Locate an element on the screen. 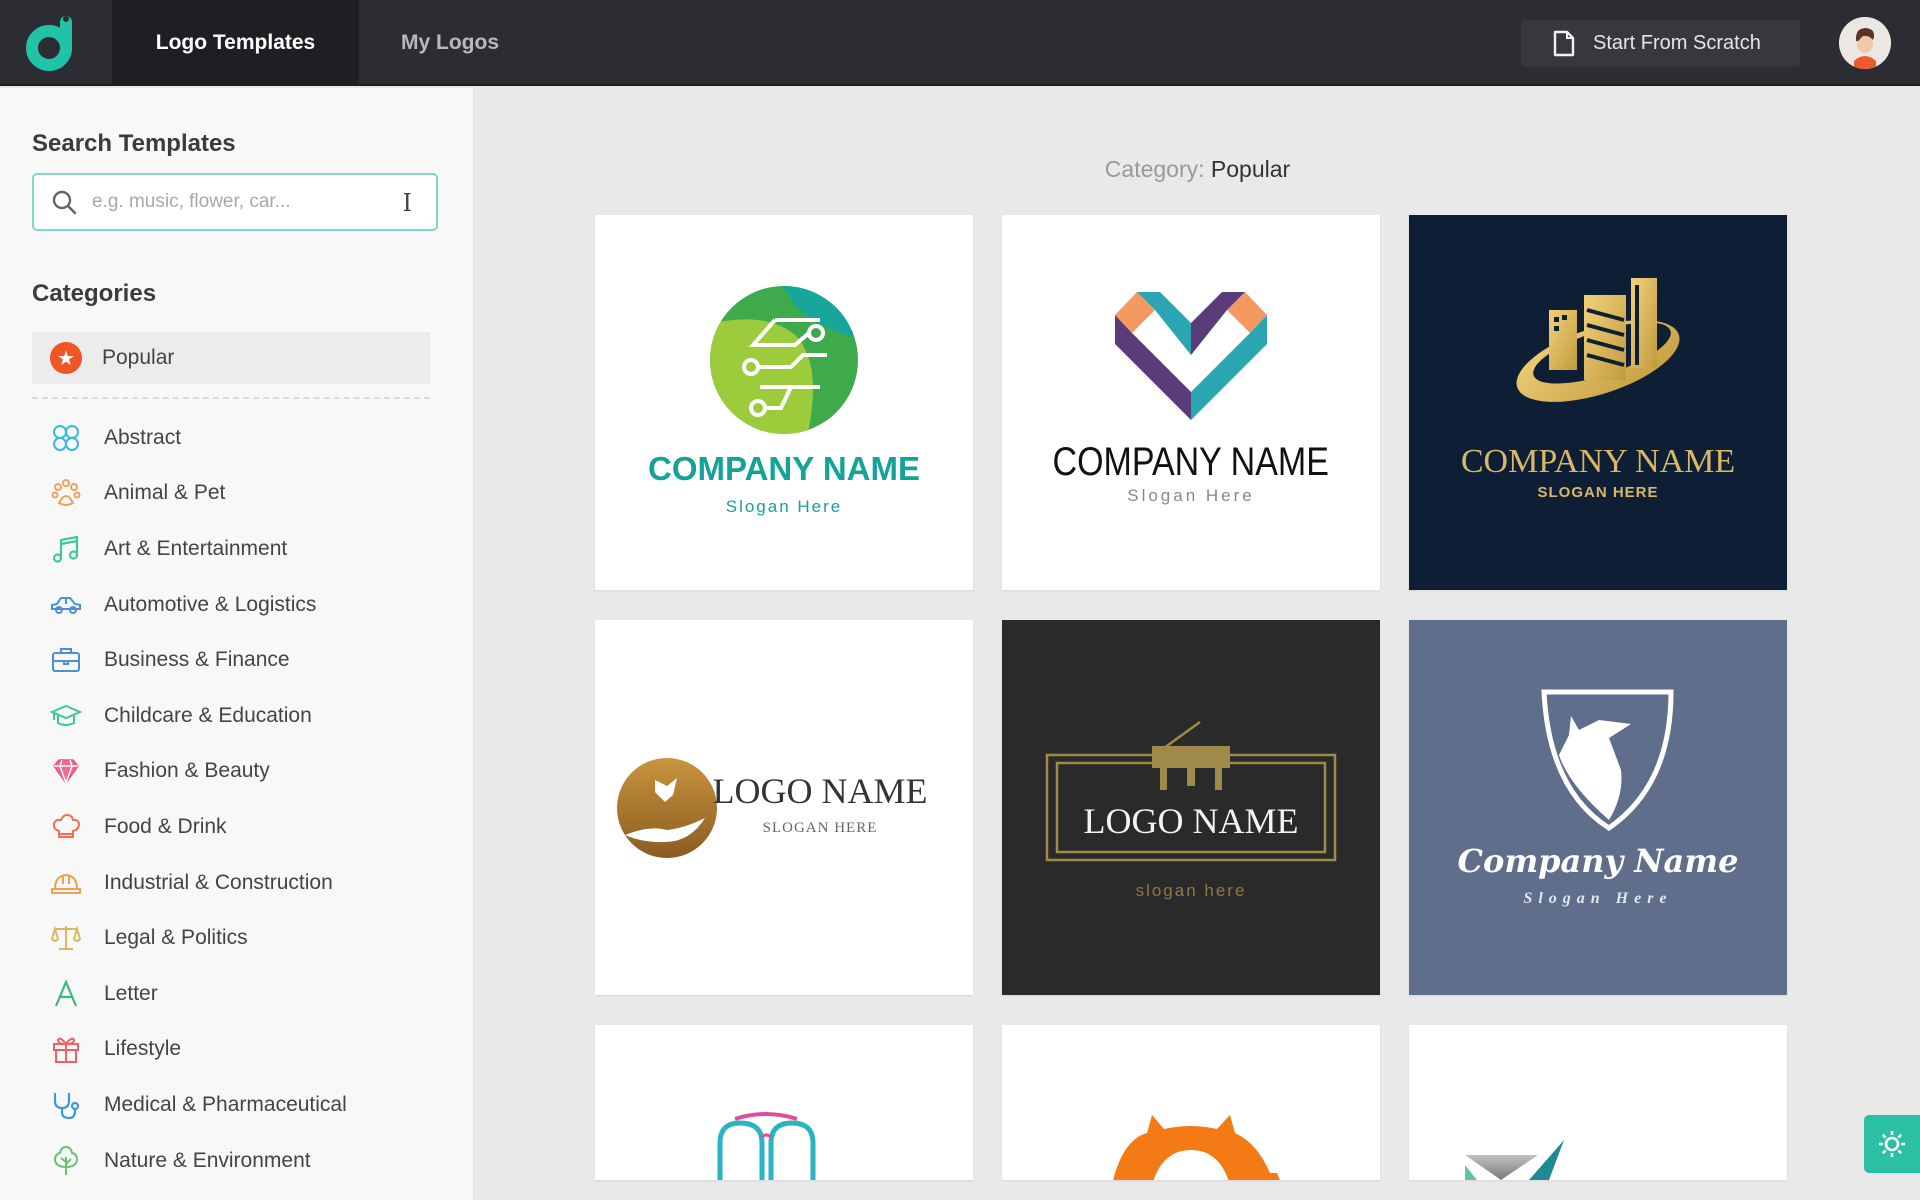 Image resolution: width=1920 pixels, height=1200 pixels. dove-hand-logo-icon: LOGO NAME SLOGAN HERE is located at coordinates (784, 807).